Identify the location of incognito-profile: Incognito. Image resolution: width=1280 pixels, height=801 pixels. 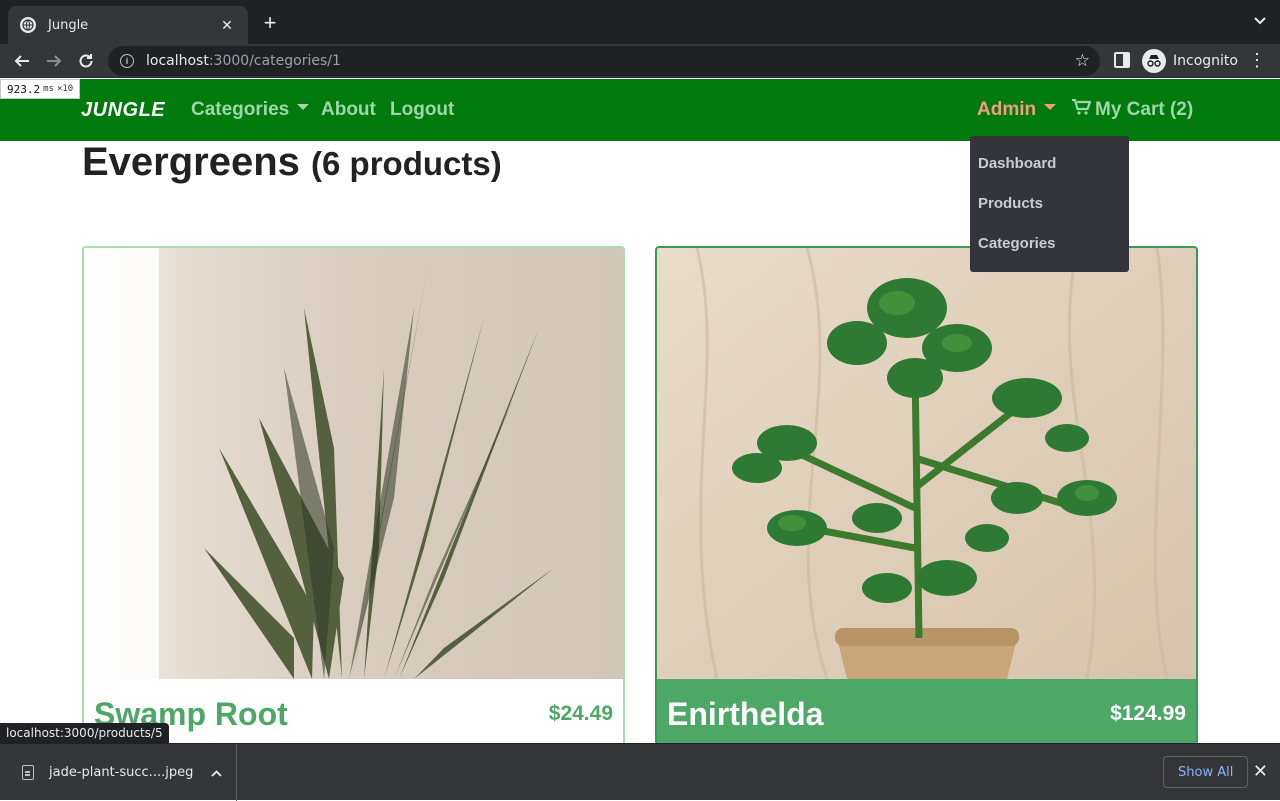
(1190, 61).